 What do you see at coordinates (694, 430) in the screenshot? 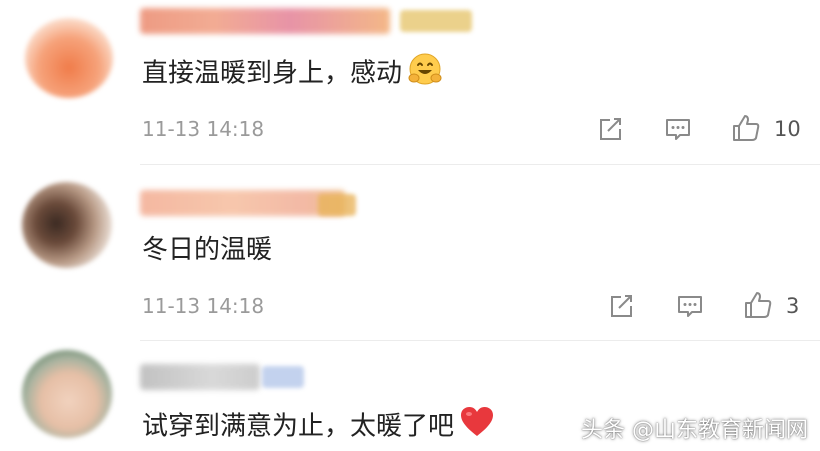
I see `watermark: 头条 @山东教育新闻网` at bounding box center [694, 430].